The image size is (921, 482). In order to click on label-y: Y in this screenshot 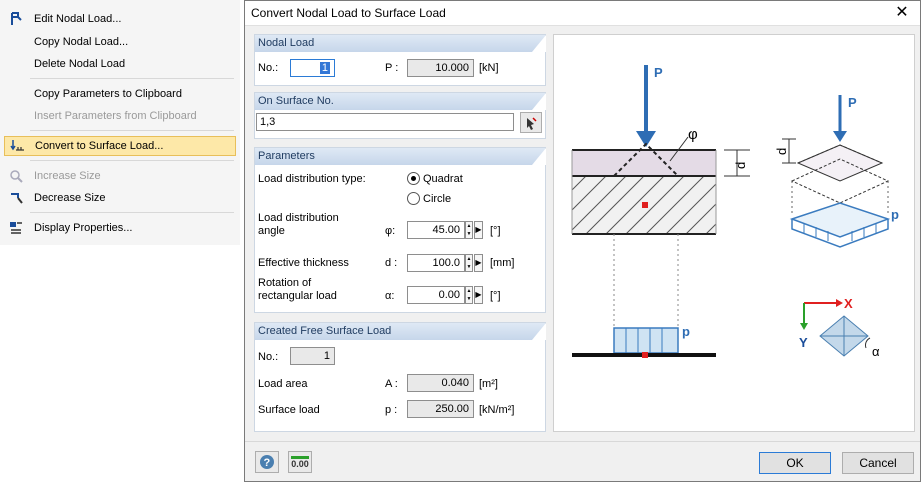, I will do `click(803, 342)`.